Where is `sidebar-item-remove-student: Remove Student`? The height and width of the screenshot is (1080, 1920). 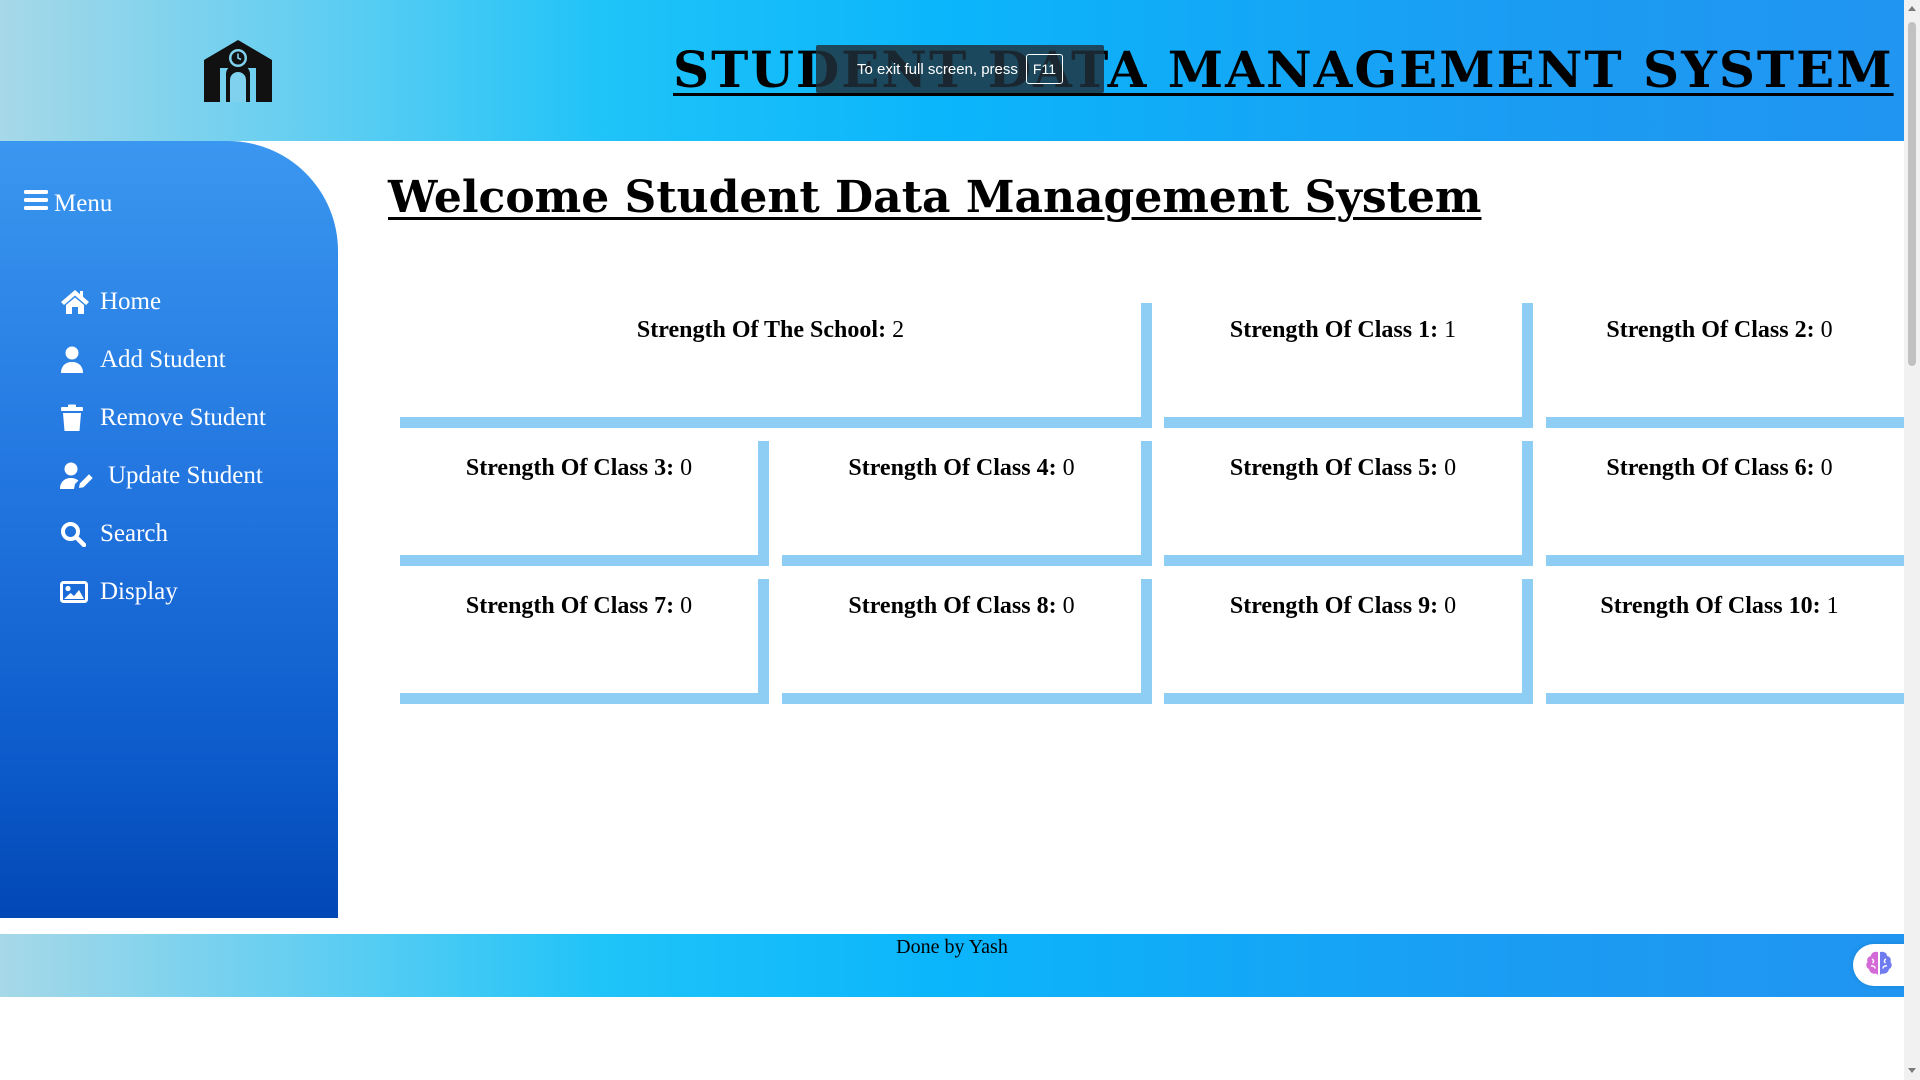
sidebar-item-remove-student: Remove Student is located at coordinates (163, 418).